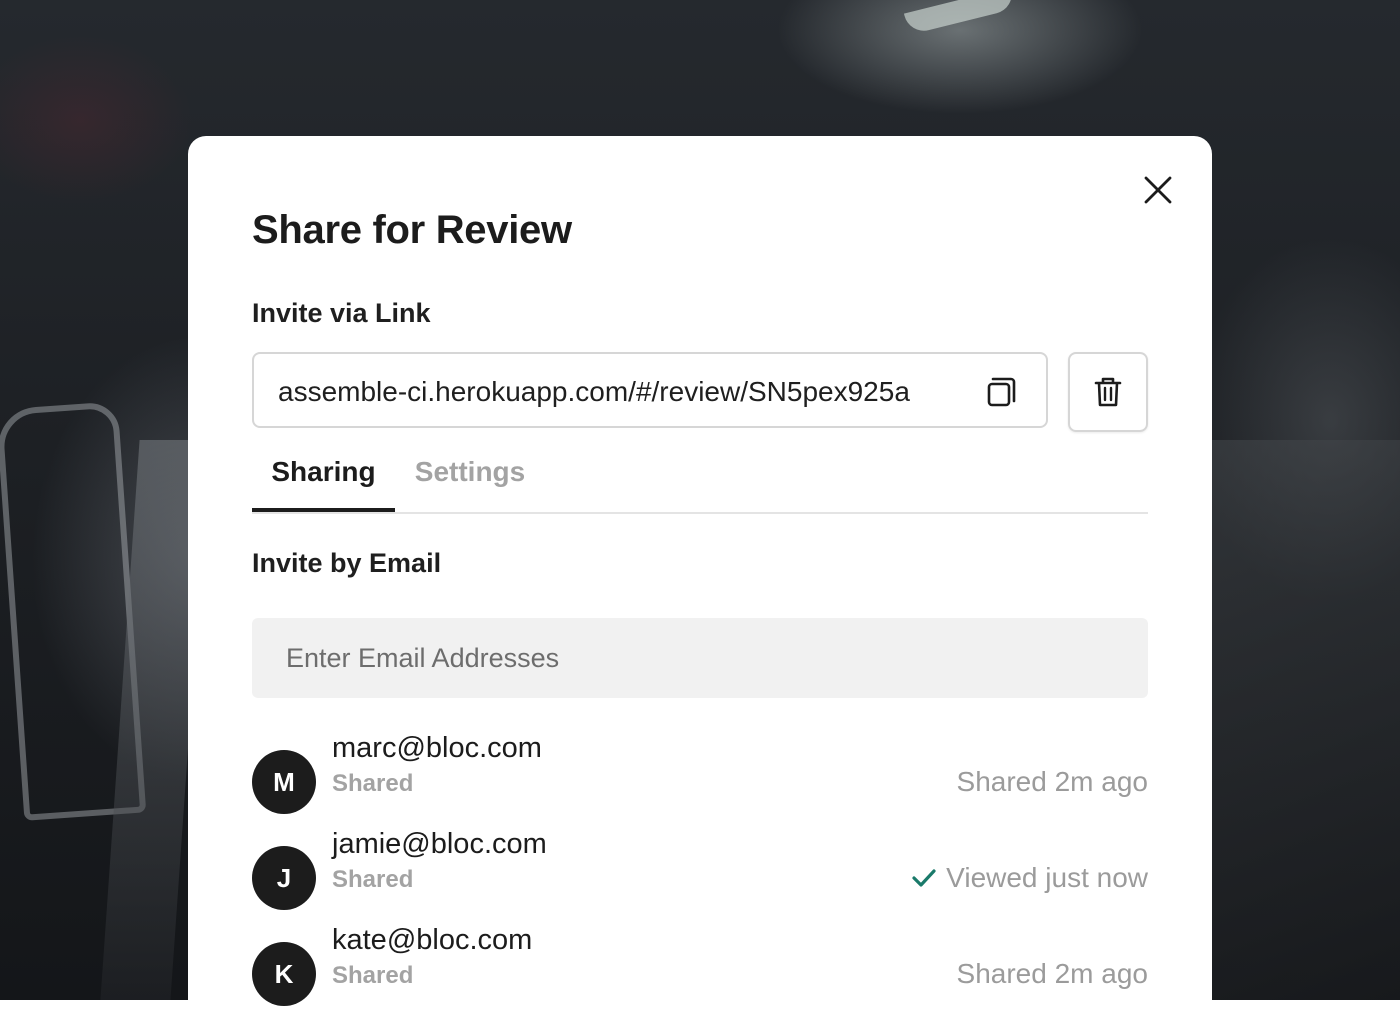  I want to click on checkmark-icon, so click(924, 878).